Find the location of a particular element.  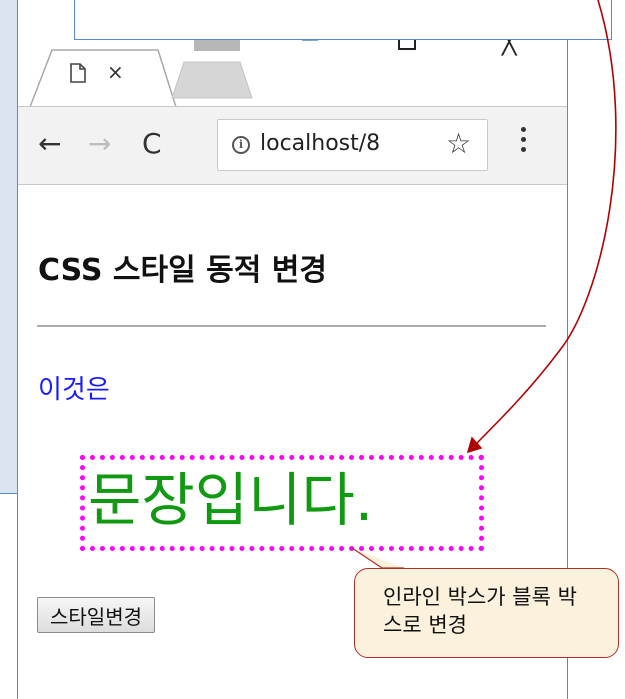

callout-tail is located at coordinates (377, 558).